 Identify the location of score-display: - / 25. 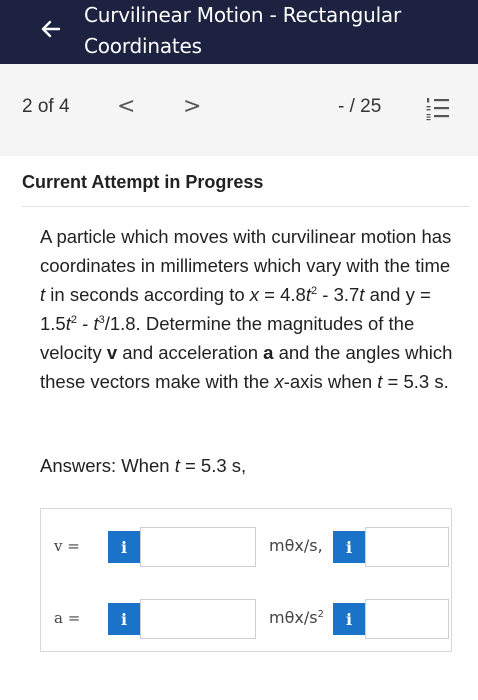
(360, 106).